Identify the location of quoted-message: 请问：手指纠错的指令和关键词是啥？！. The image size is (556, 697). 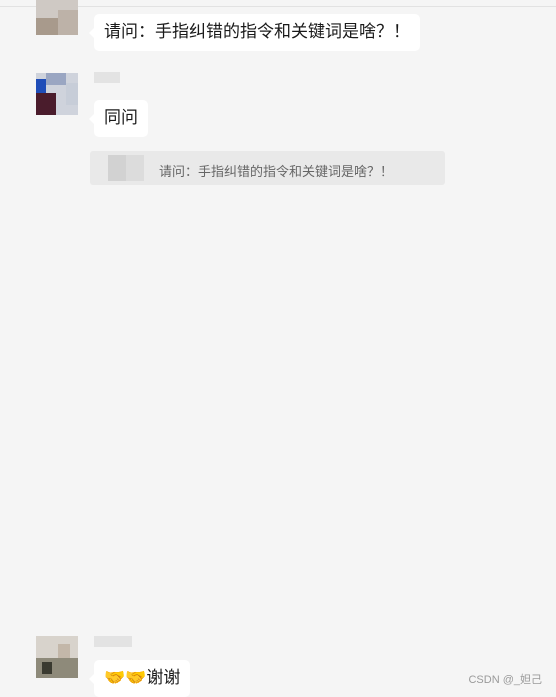
(267, 168).